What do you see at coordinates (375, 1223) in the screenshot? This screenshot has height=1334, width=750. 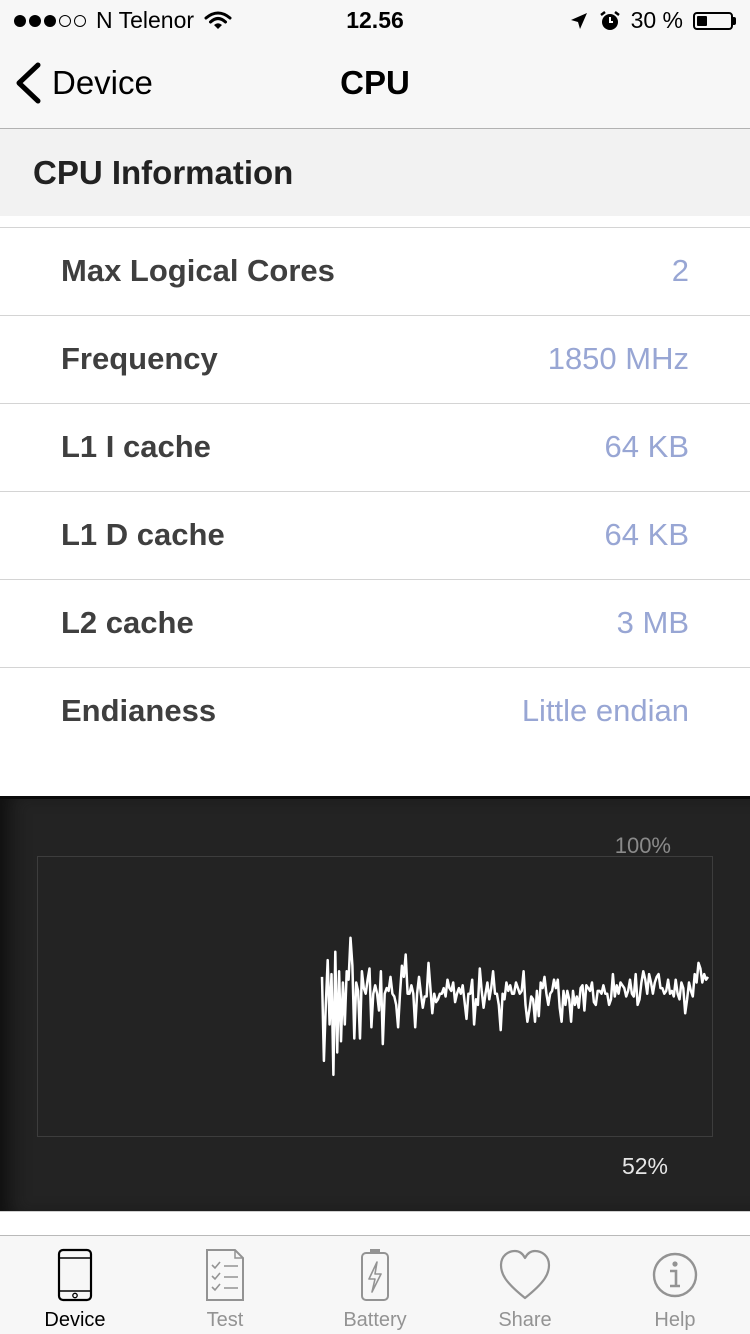 I see `list-separator` at bounding box center [375, 1223].